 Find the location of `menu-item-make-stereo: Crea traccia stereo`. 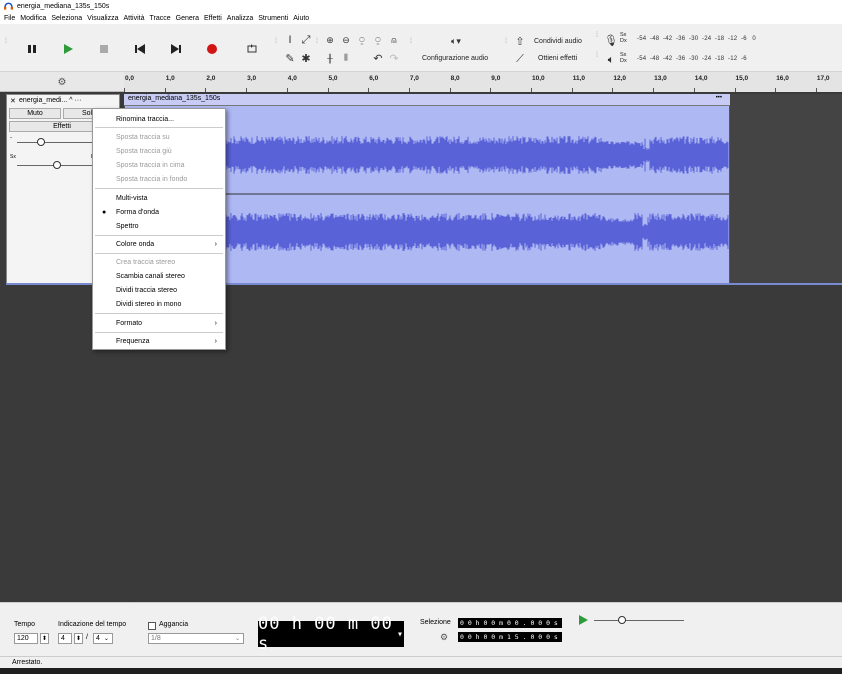

menu-item-make-stereo: Crea traccia stereo is located at coordinates (159, 262).